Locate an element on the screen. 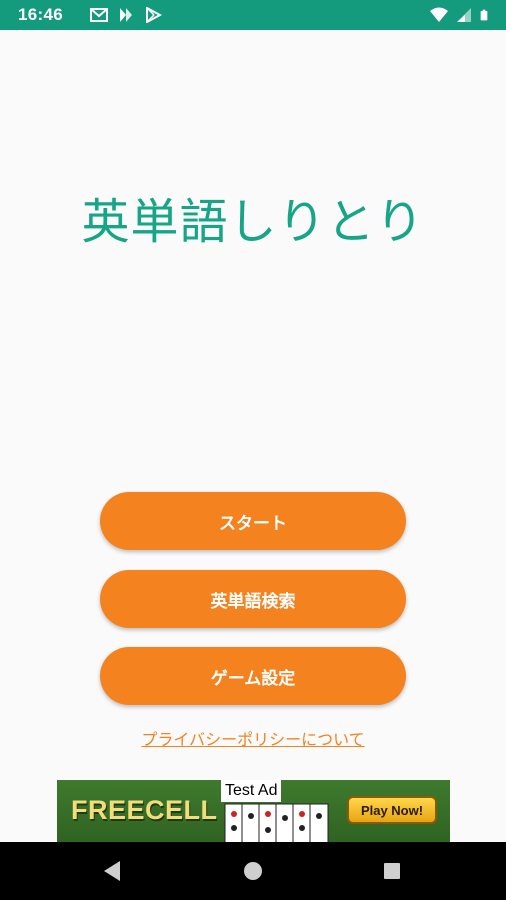  home-icon is located at coordinates (253, 871).